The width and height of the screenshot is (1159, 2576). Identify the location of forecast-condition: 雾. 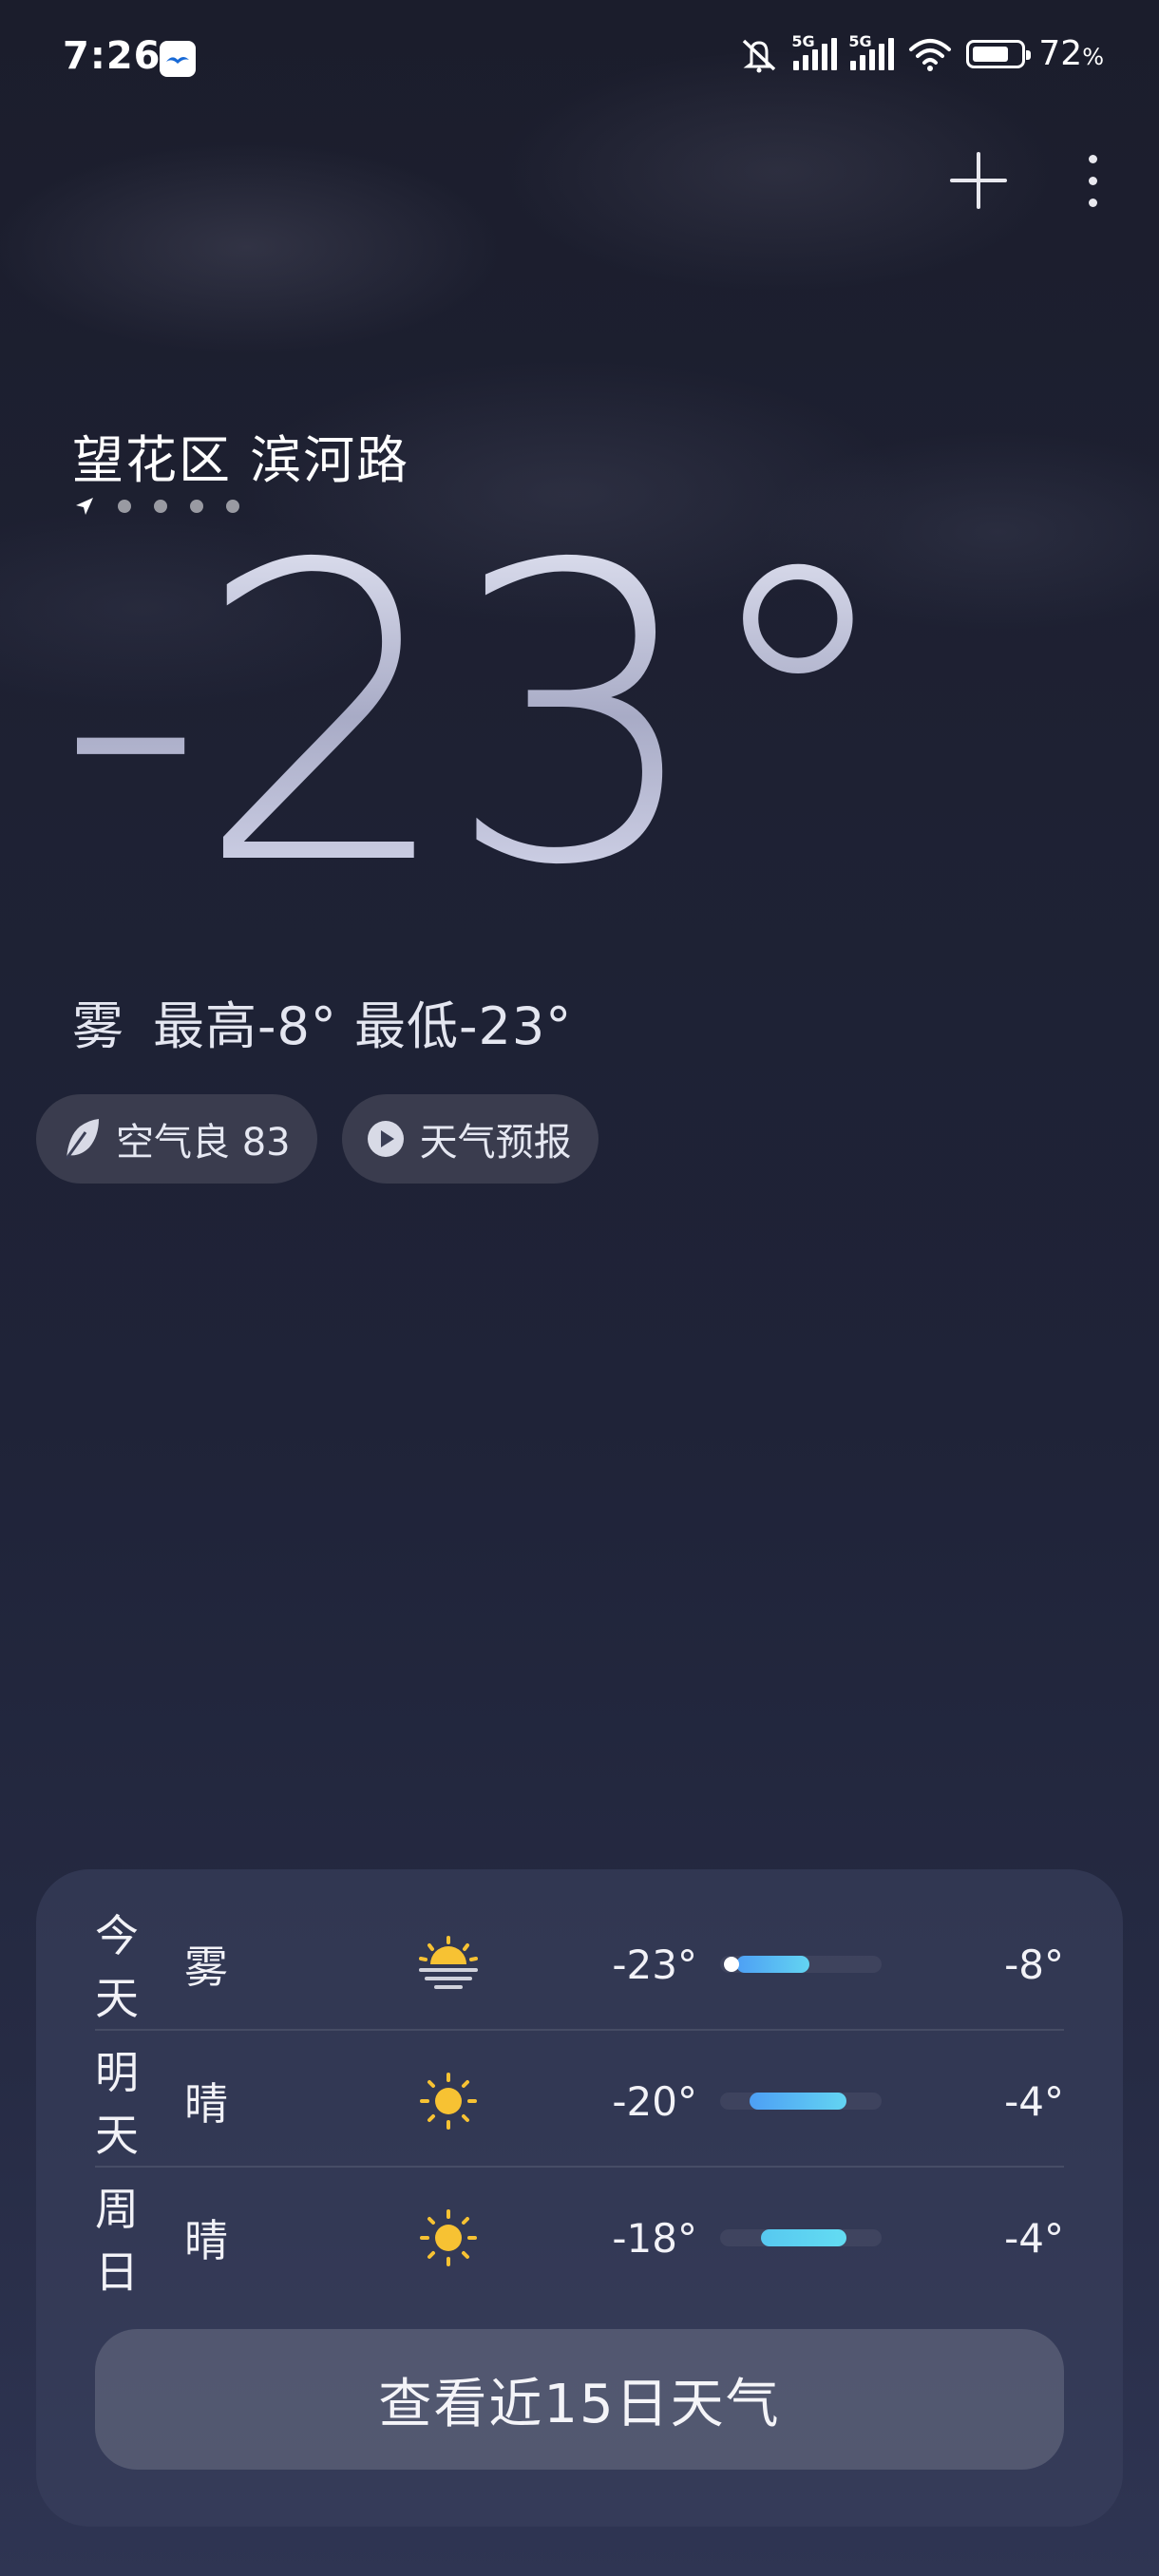
(206, 1967).